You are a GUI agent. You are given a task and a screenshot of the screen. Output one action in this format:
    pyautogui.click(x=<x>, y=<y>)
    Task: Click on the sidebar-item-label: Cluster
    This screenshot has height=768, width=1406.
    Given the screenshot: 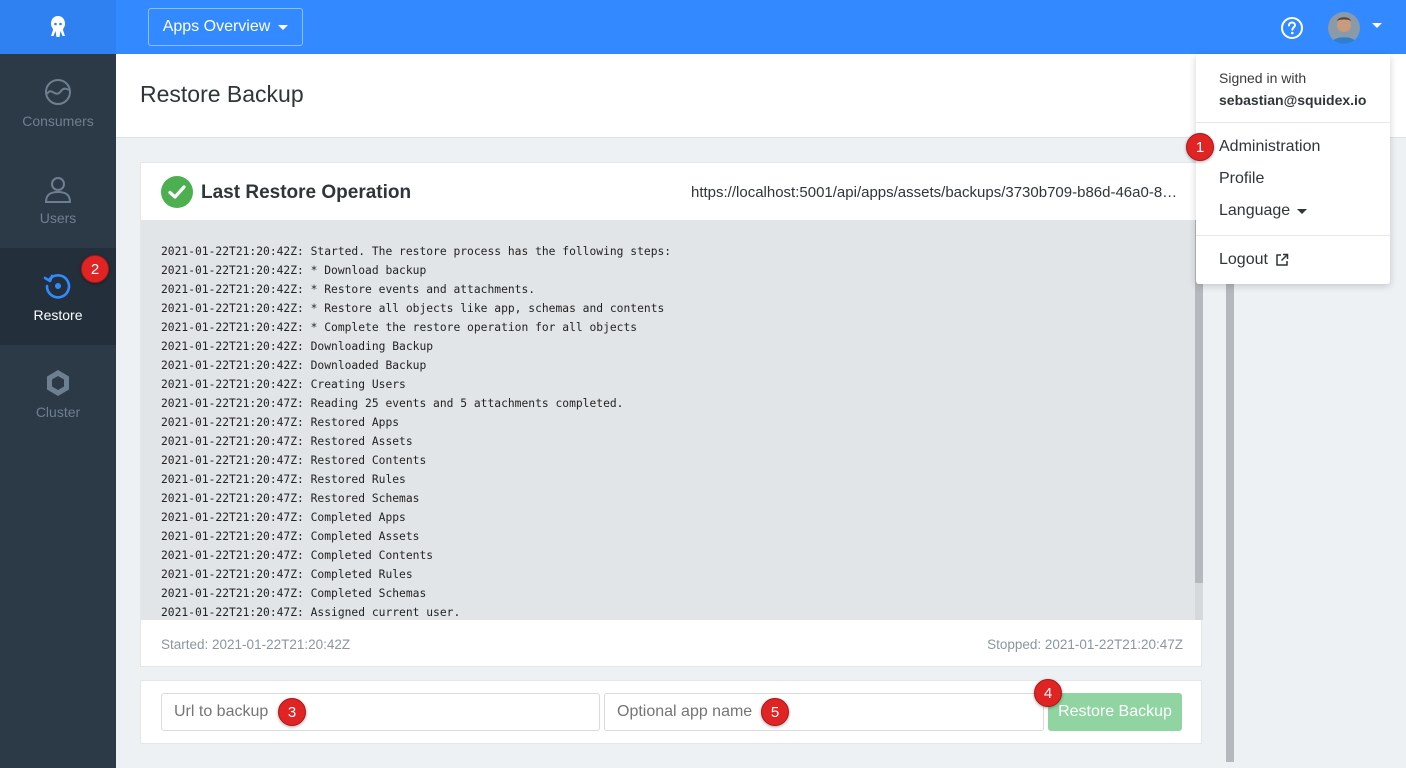 What is the action you would take?
    pyautogui.click(x=58, y=411)
    